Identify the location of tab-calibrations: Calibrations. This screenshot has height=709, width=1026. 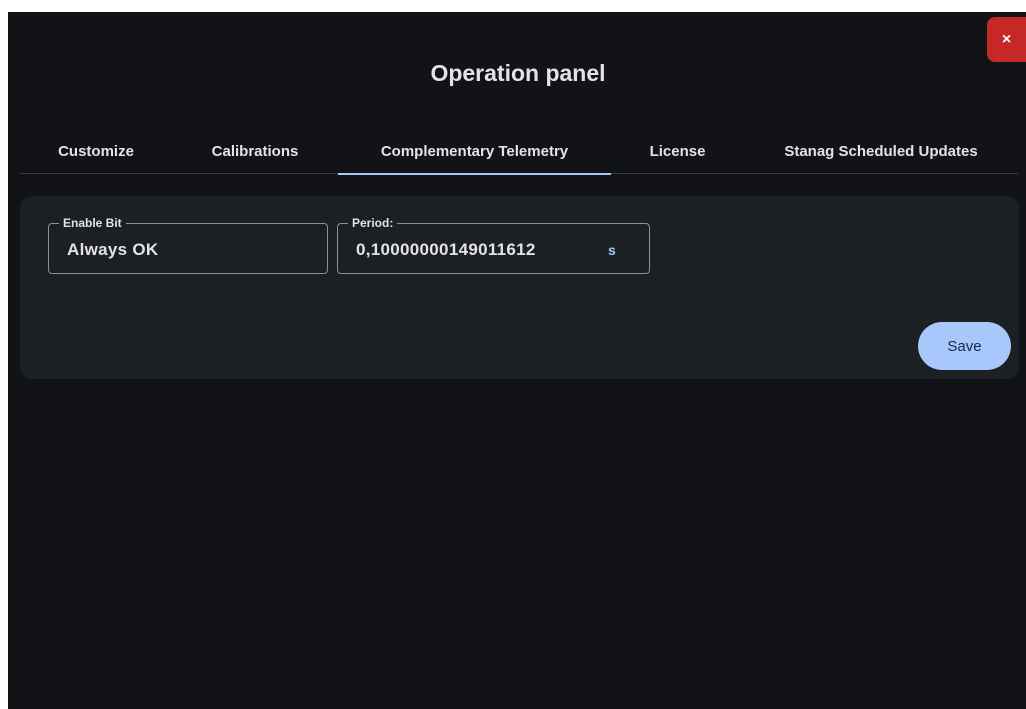
(255, 151).